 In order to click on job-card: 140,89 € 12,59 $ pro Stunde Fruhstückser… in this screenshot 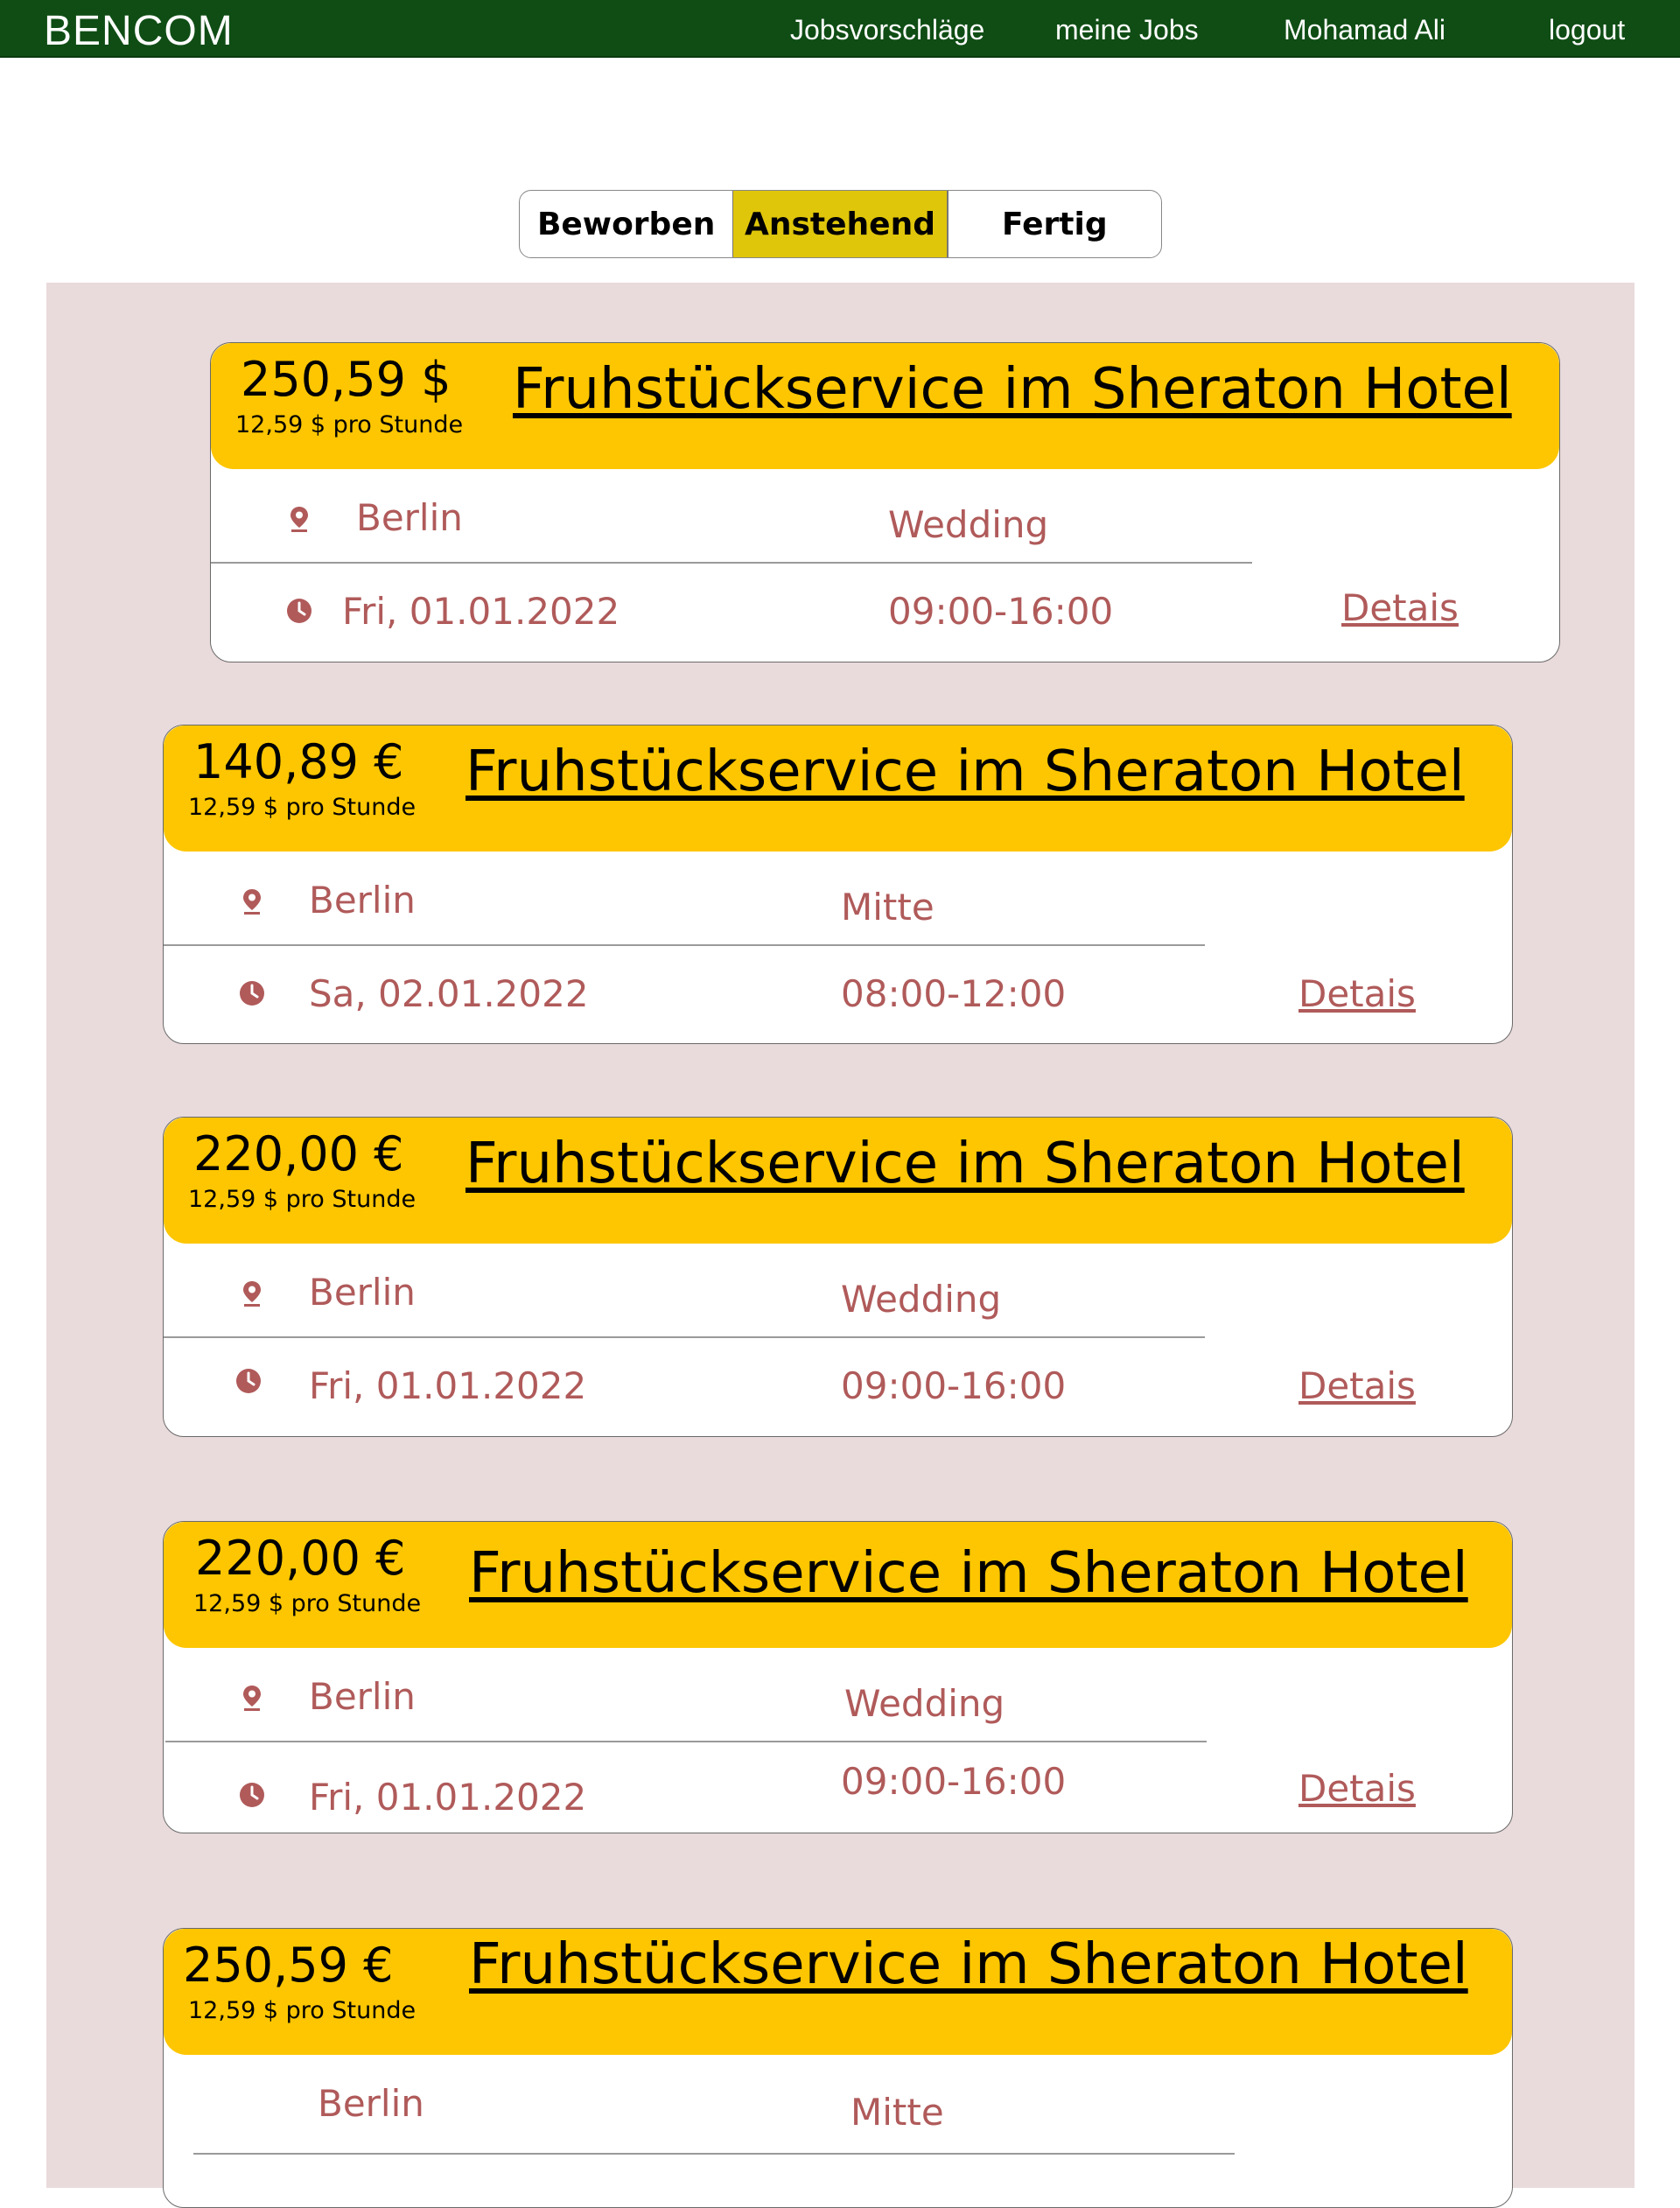, I will do `click(838, 885)`.